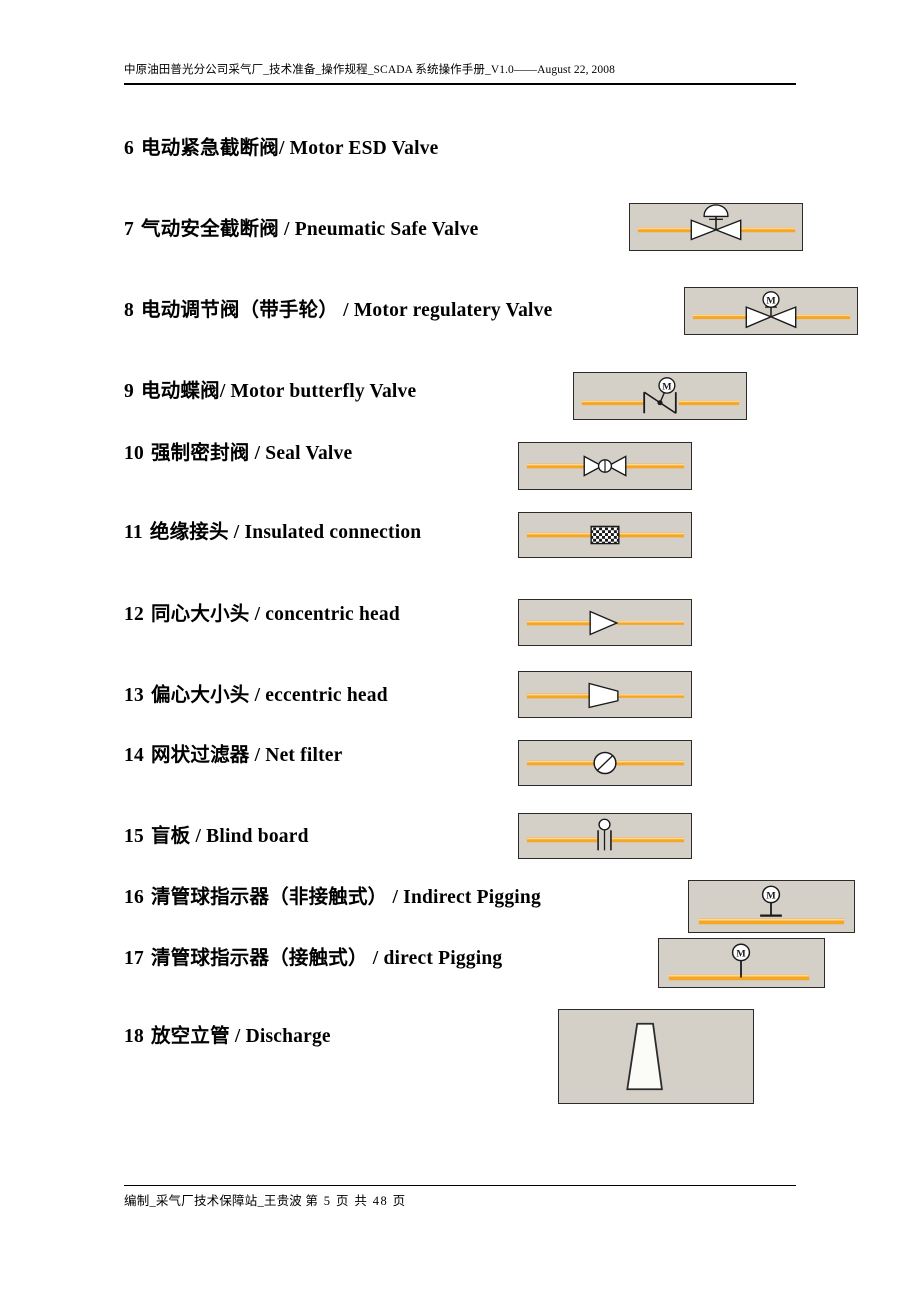 This screenshot has height=1302, width=920. I want to click on seal-valve-symbol, so click(605, 466).